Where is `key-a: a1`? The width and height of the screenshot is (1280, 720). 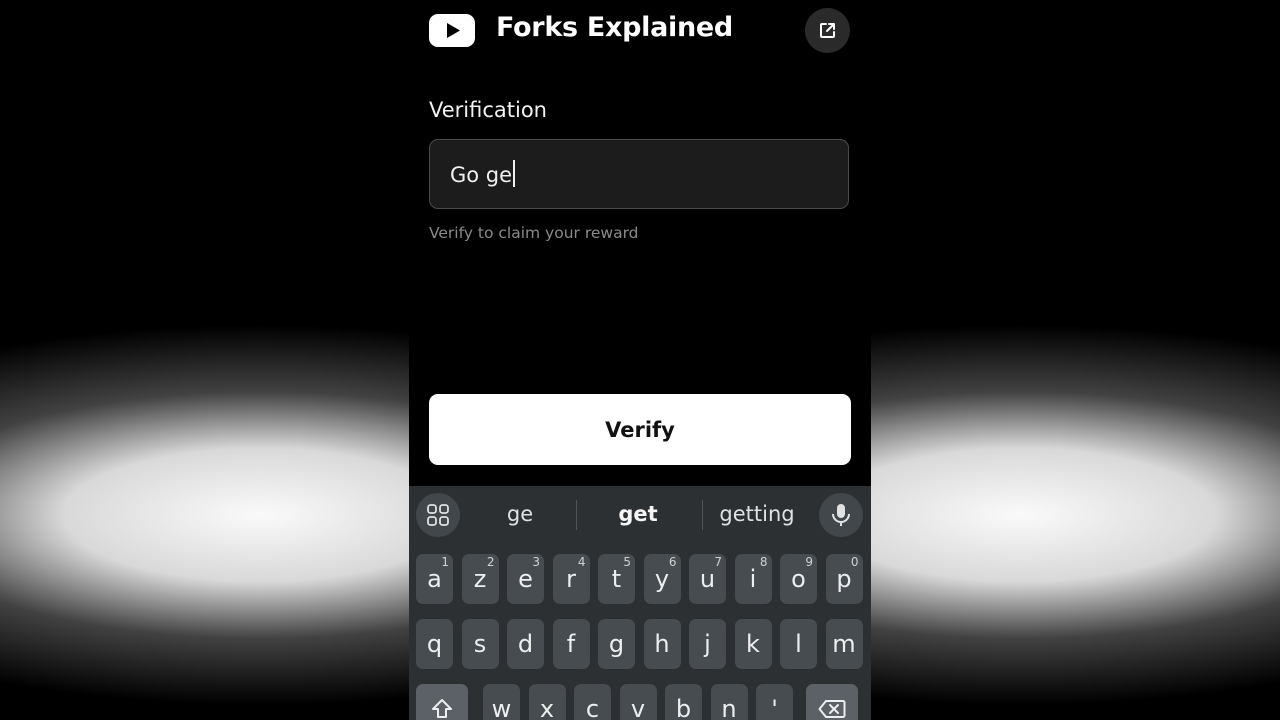 key-a: a1 is located at coordinates (434, 579).